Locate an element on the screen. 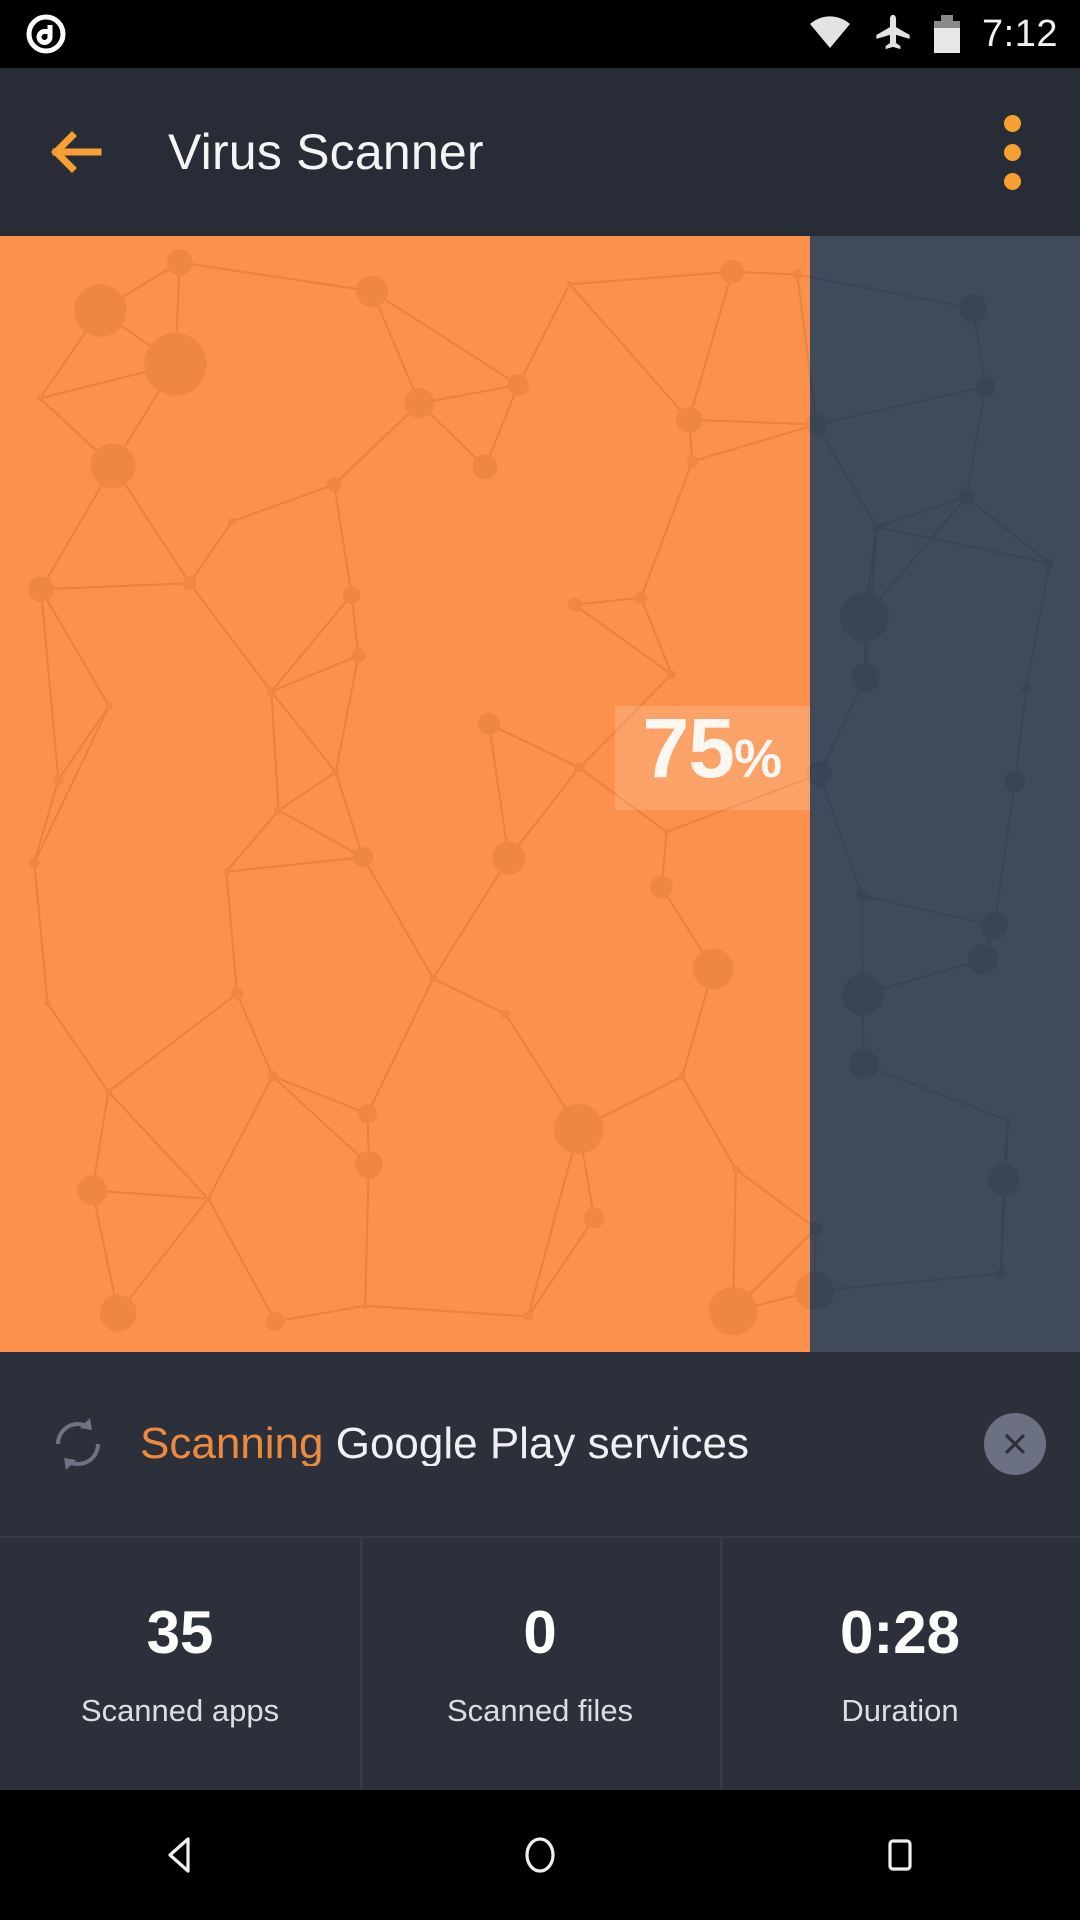 This screenshot has width=1080, height=1920. stat-value: 0:28 is located at coordinates (900, 1632).